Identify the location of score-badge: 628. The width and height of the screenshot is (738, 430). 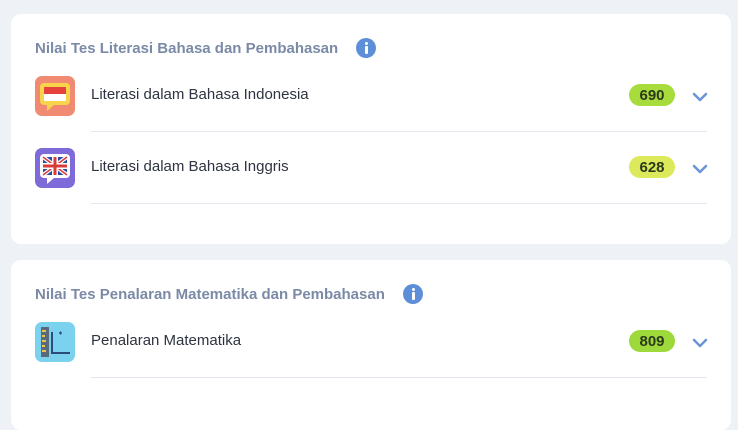
(652, 167).